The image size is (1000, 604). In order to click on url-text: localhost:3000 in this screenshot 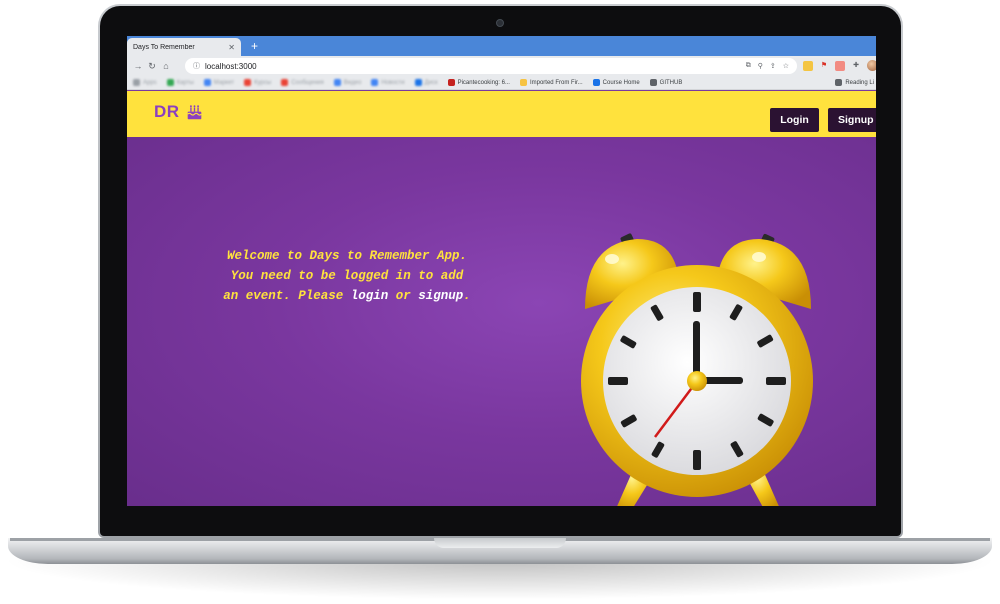, I will do `click(231, 66)`.